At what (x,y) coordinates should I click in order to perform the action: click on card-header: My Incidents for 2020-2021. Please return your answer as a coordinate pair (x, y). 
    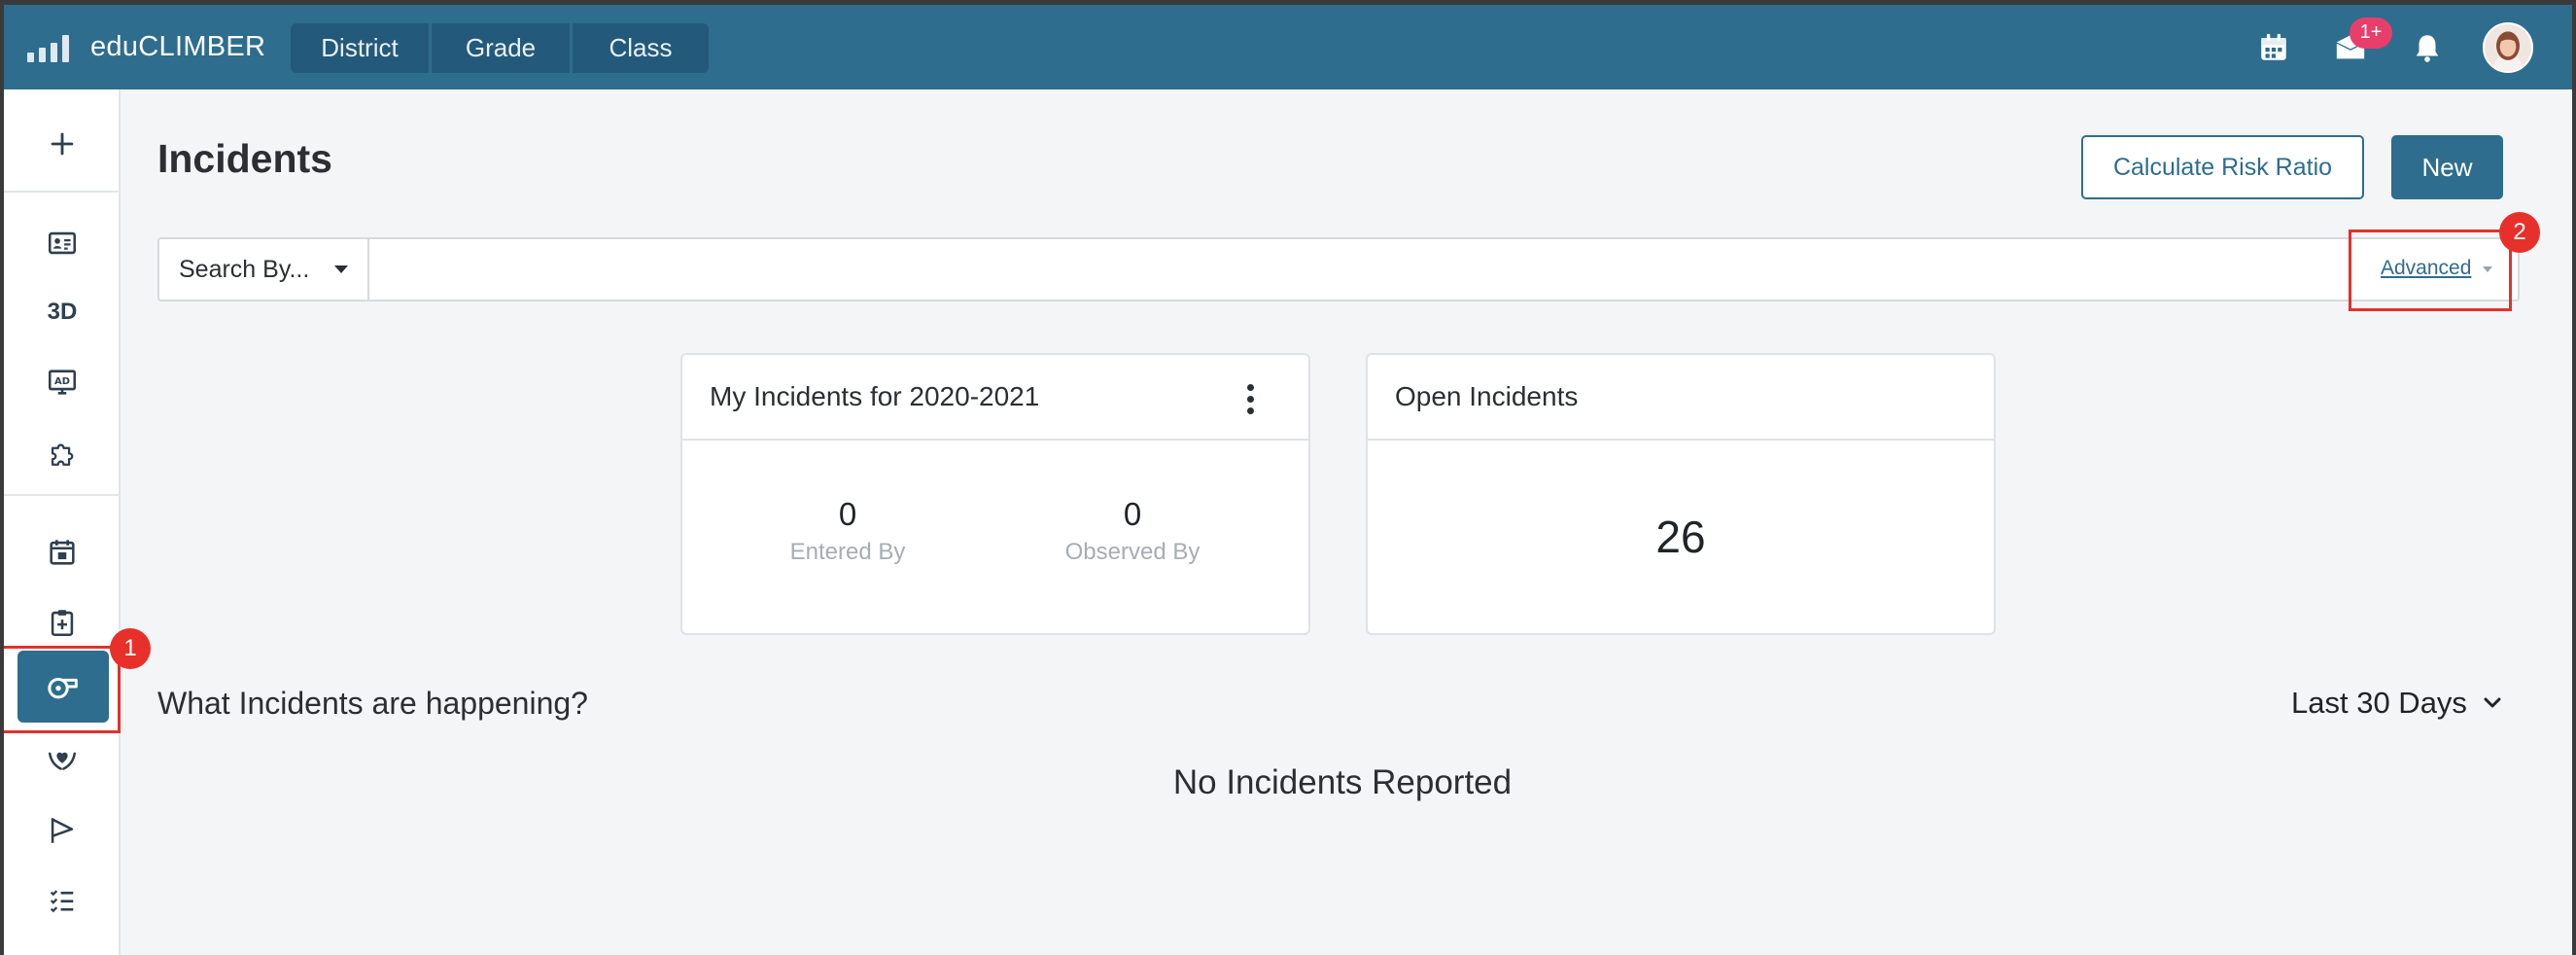
    Looking at the image, I should click on (995, 398).